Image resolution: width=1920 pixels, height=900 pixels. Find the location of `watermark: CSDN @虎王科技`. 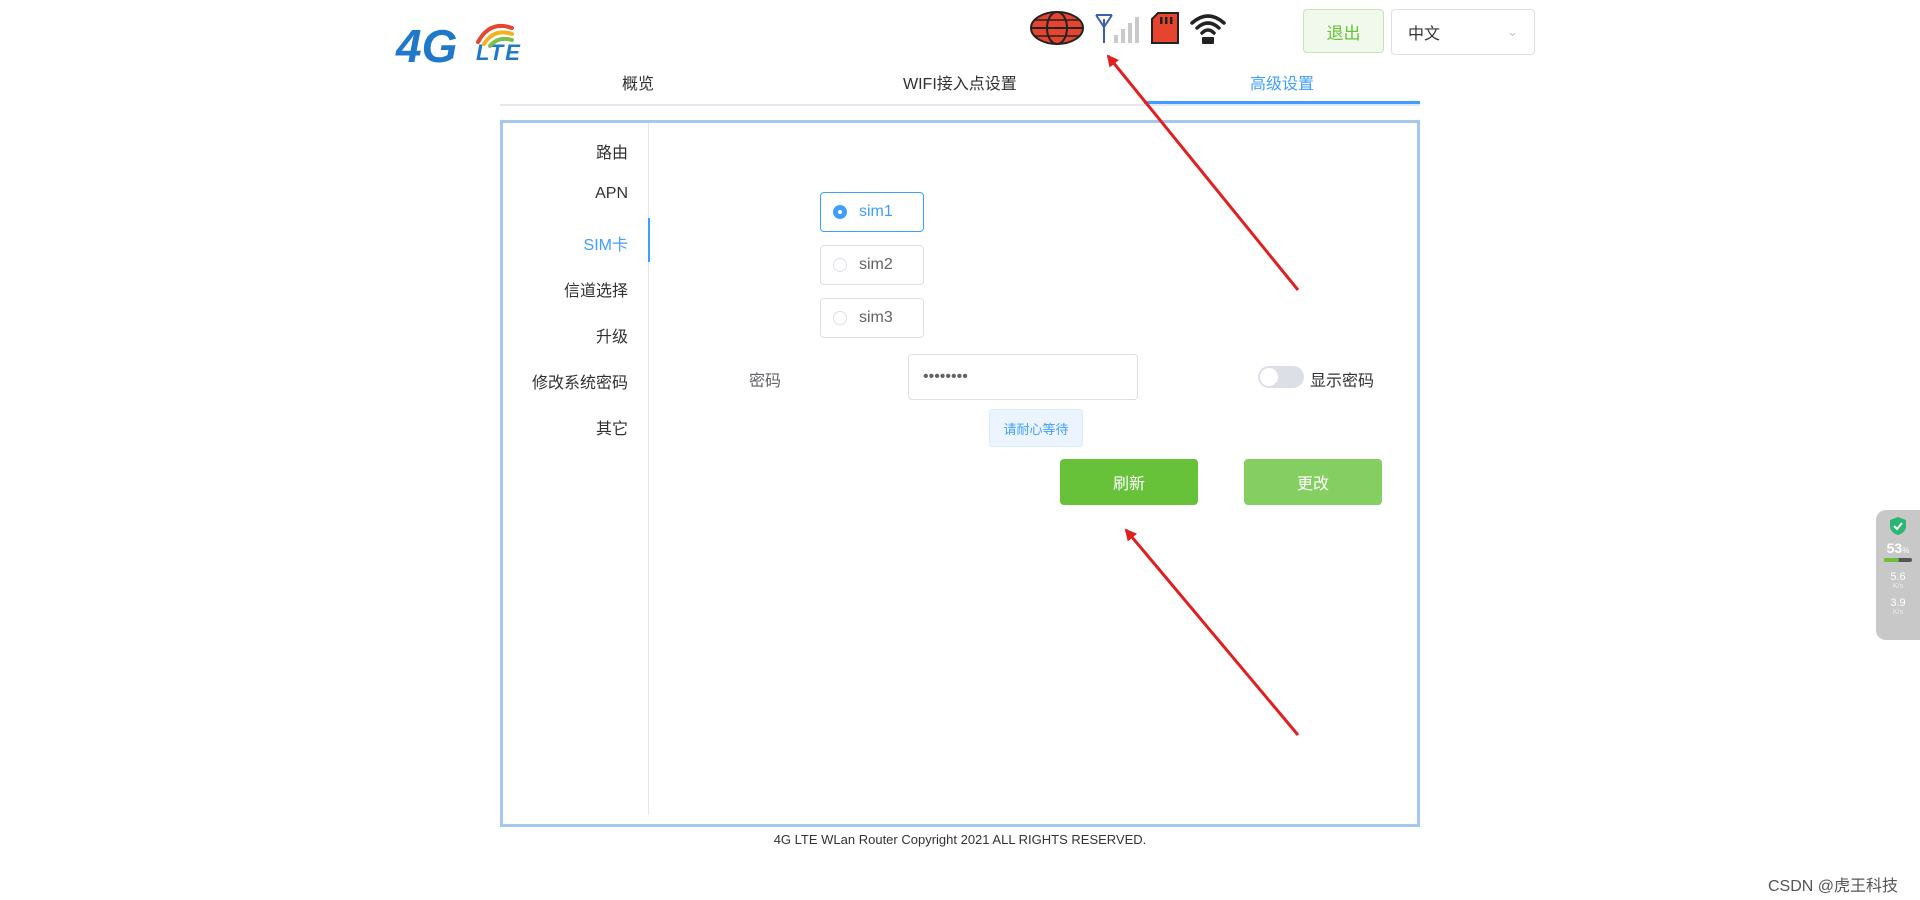

watermark: CSDN @虎王科技 is located at coordinates (1833, 886).